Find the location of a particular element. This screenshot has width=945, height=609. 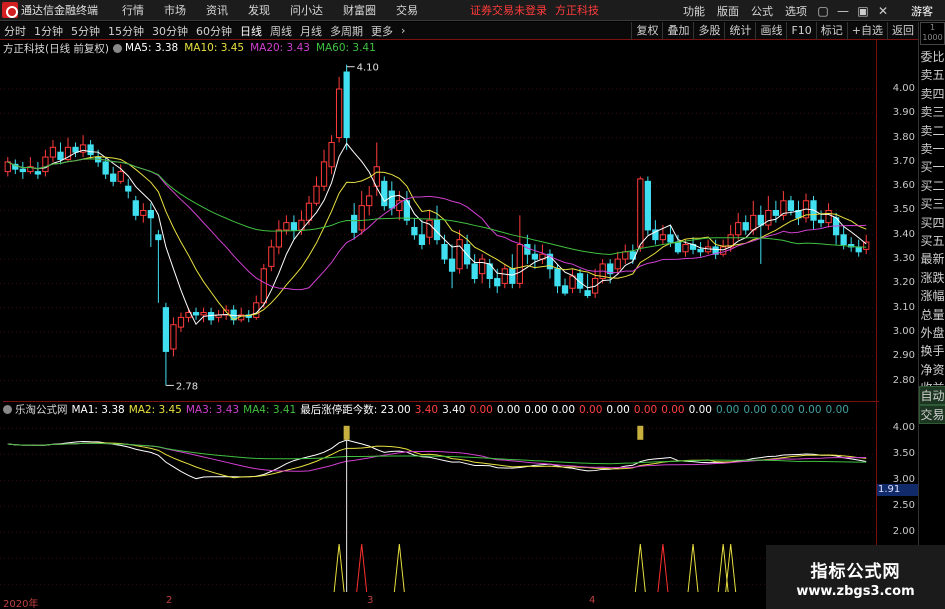

menu-market: 市场 is located at coordinates (175, 10).